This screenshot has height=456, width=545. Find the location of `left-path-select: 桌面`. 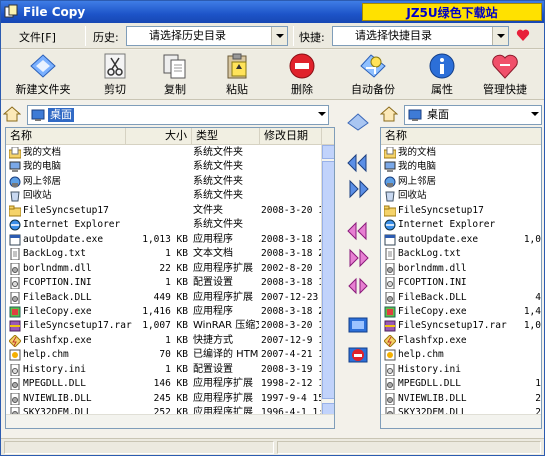

left-path-select: 桌面 is located at coordinates (178, 115).